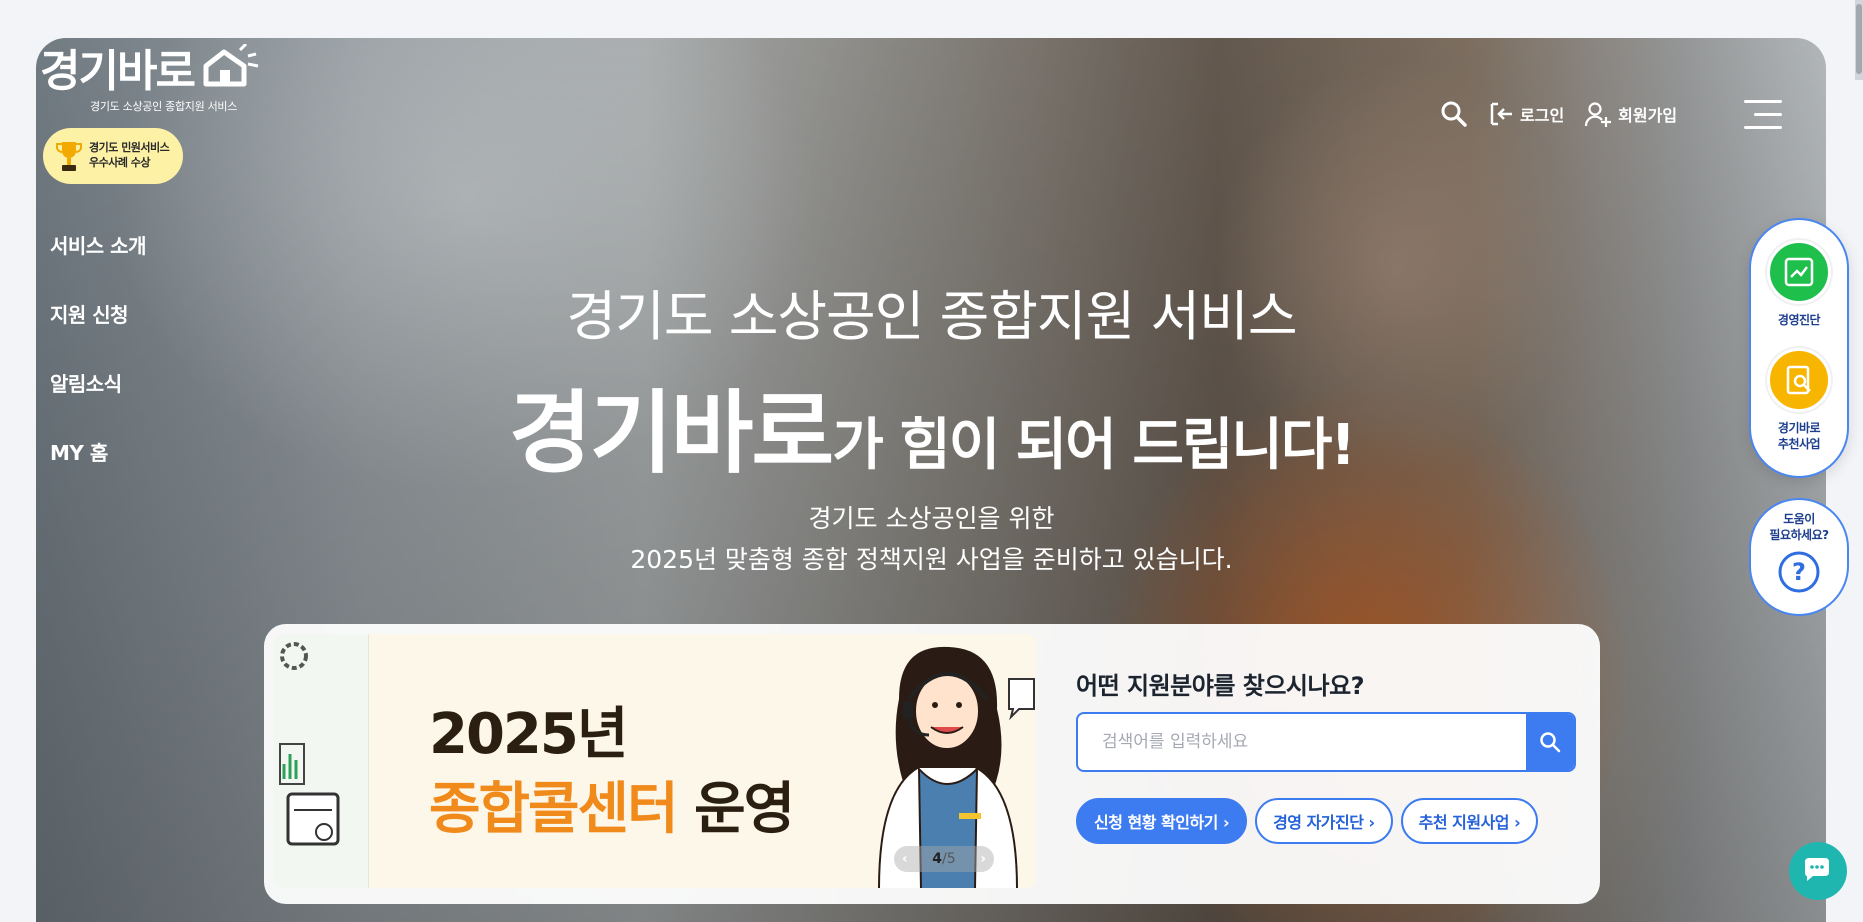  What do you see at coordinates (931, 518) in the screenshot?
I see `hero-desc-line1: 경기도 소상공인을 위한` at bounding box center [931, 518].